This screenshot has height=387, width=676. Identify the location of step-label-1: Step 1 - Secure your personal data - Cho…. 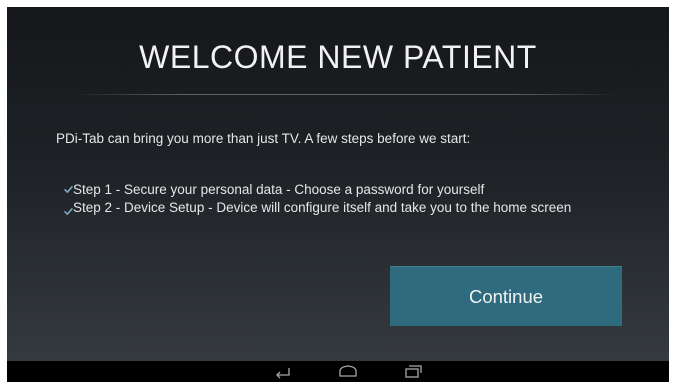
(279, 189).